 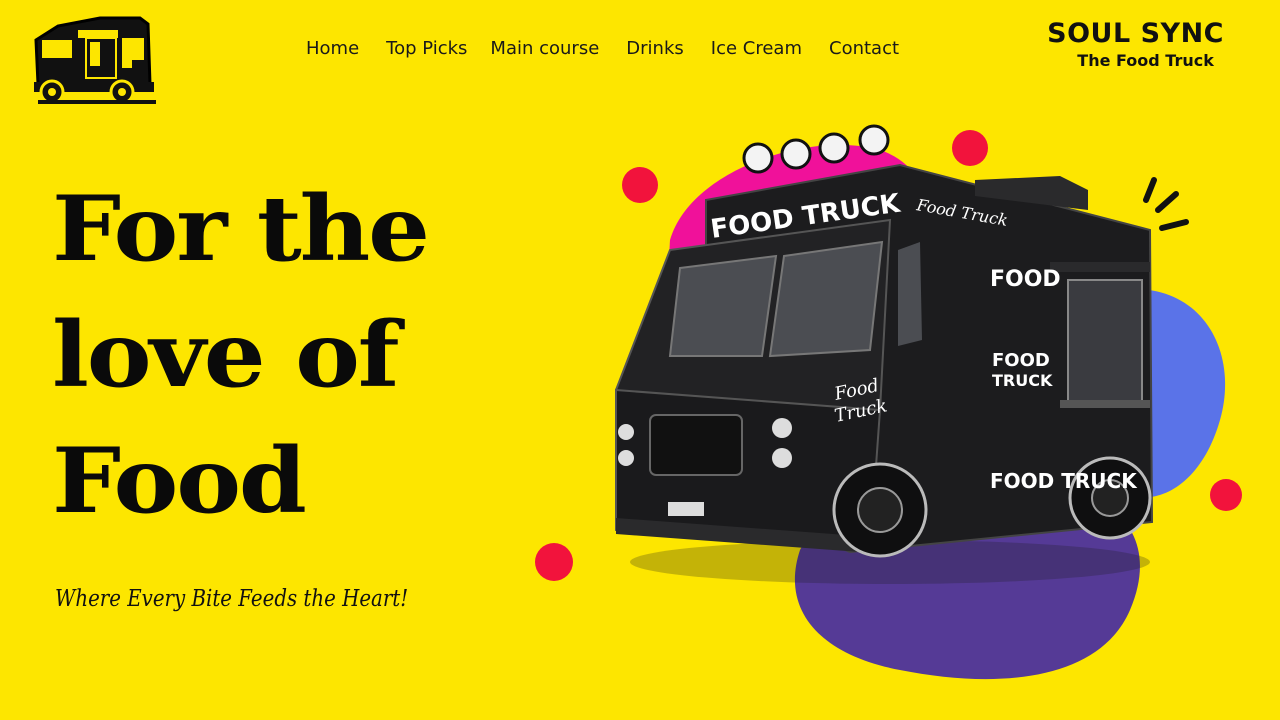 I want to click on brand-tagline: The Food Truck, so click(x=1145, y=60).